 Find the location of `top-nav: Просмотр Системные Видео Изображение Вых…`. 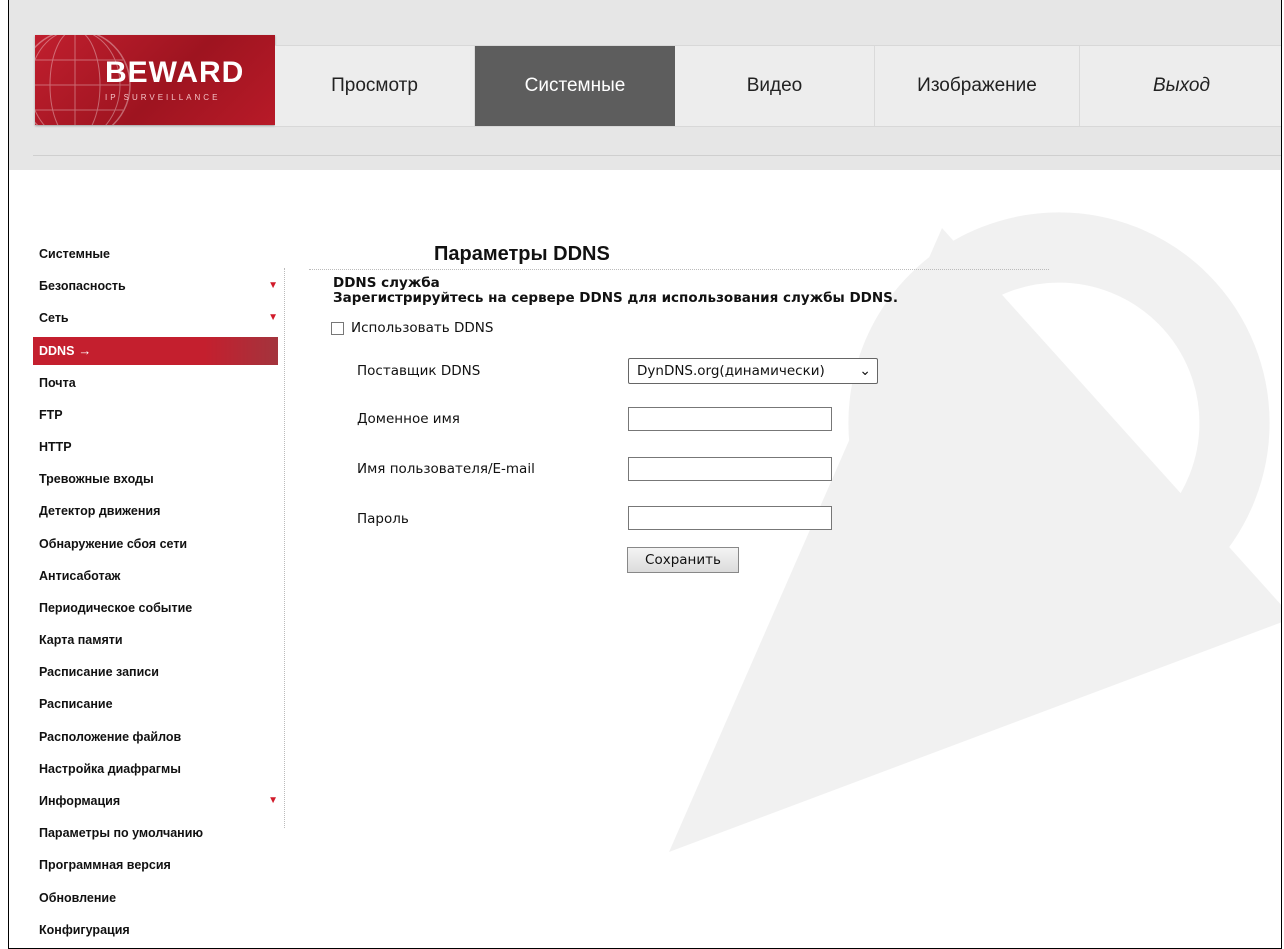

top-nav: Просмотр Системные Видео Изображение Вых… is located at coordinates (778, 86).